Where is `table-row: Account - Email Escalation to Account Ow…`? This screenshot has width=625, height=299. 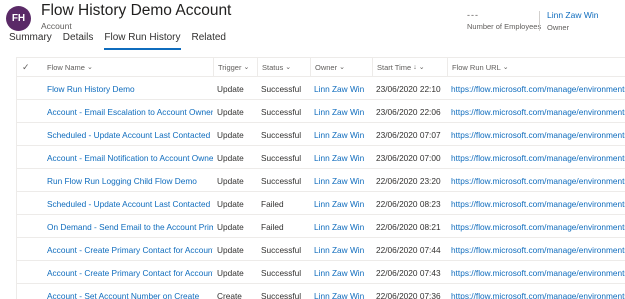
table-row: Account - Email Escalation to Account Ow… is located at coordinates (321, 112).